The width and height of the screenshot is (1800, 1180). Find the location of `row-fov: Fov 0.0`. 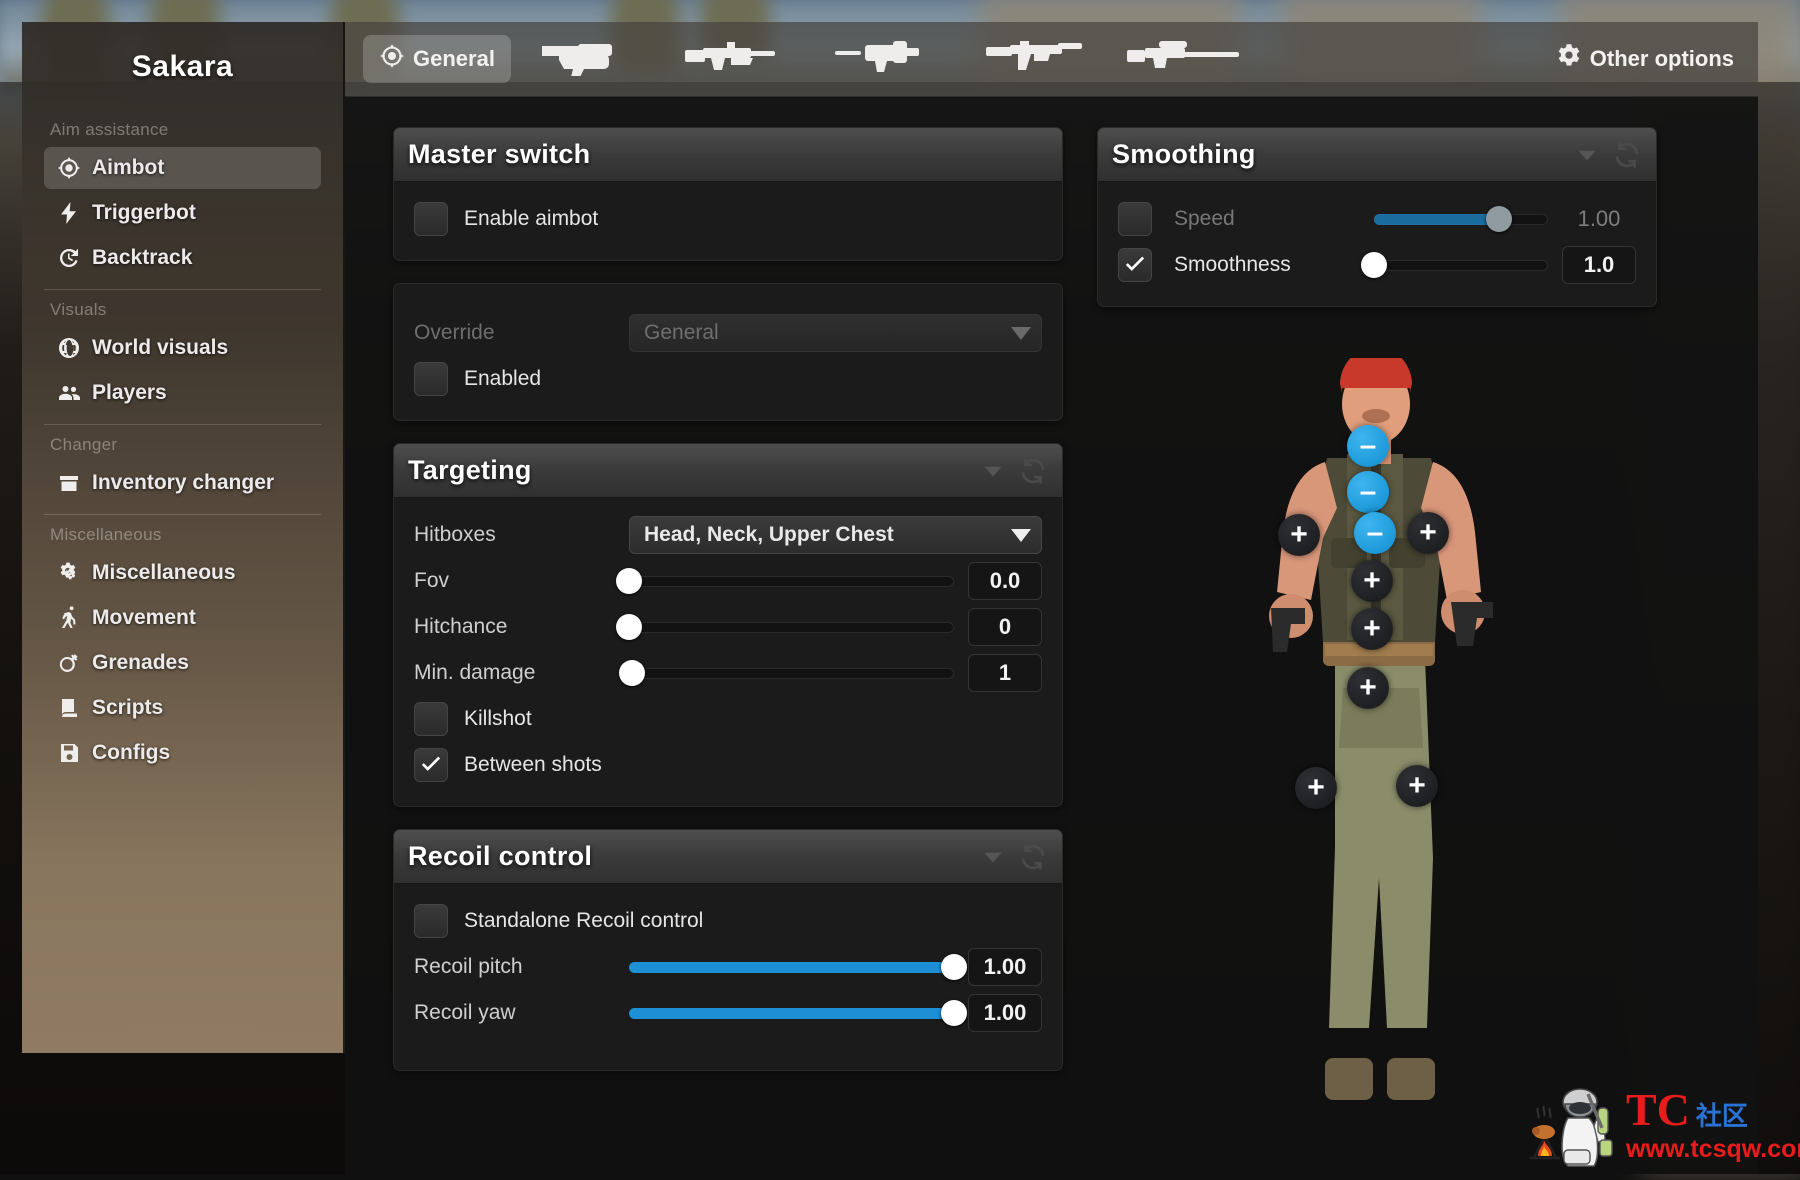

row-fov: Fov 0.0 is located at coordinates (728, 581).